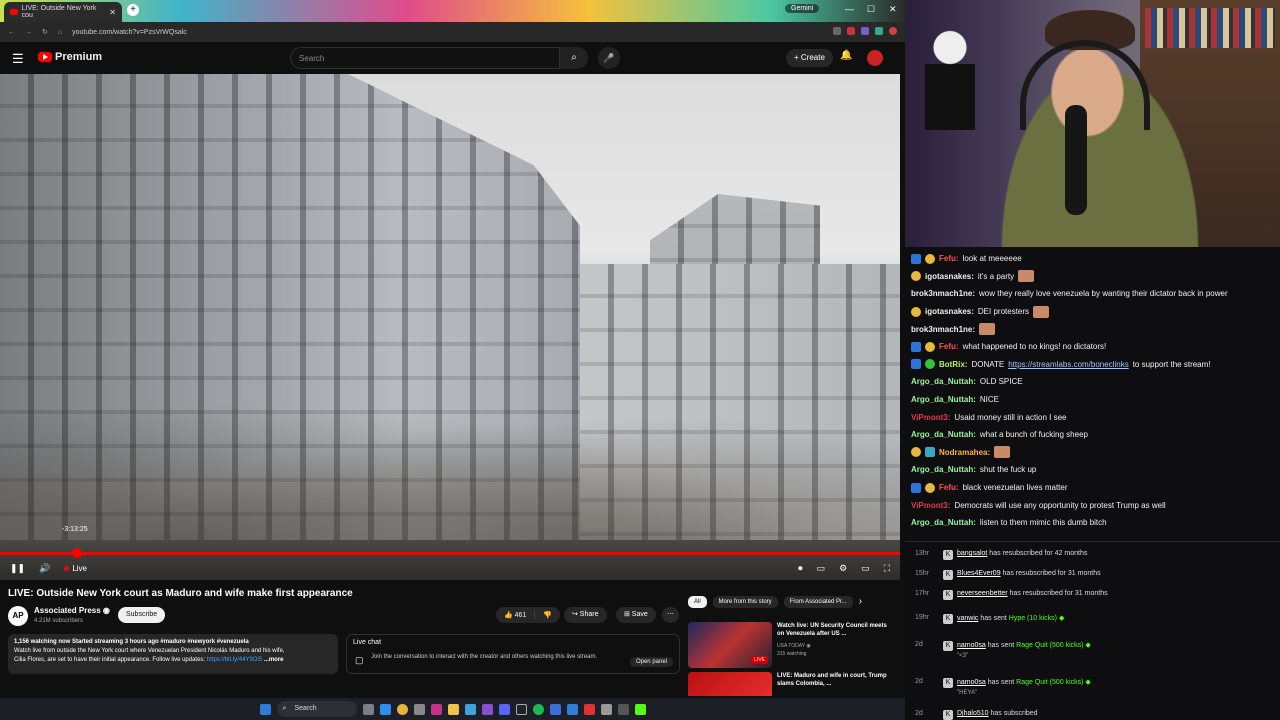 The image size is (1280, 720). Describe the element at coordinates (516, 615) in the screenshot. I see `like-button: 👍 461` at that location.